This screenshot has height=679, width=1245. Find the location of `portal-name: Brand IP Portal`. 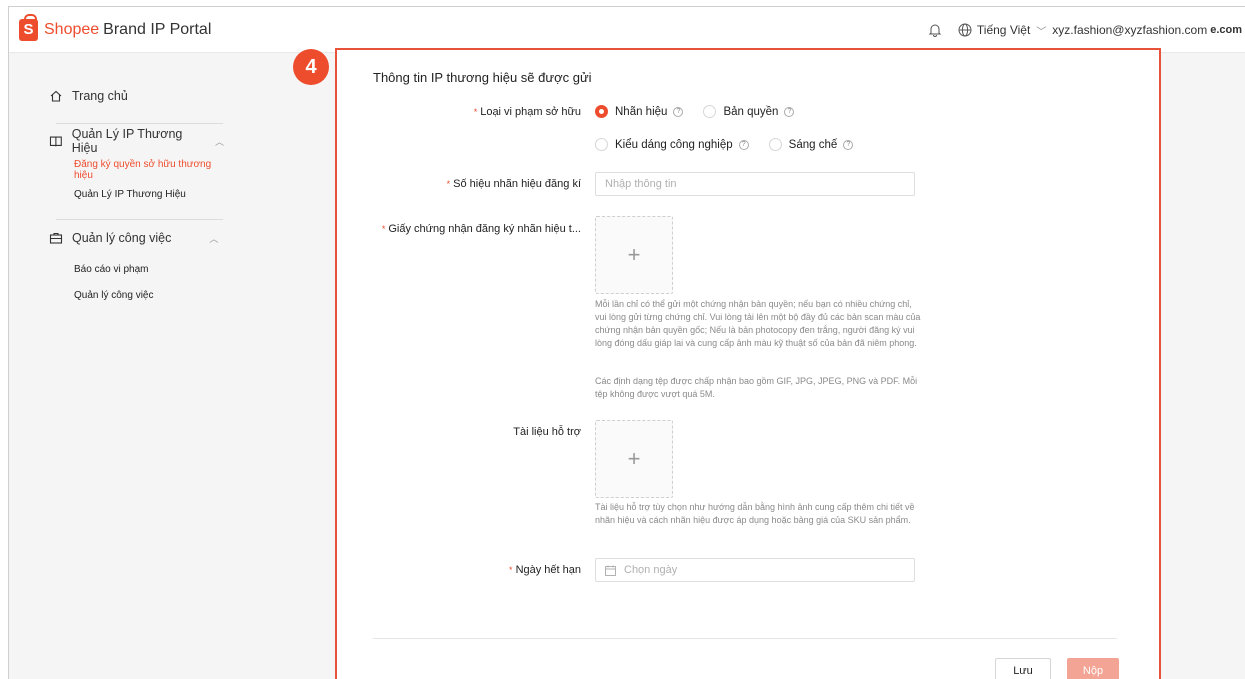

portal-name: Brand IP Portal is located at coordinates (157, 29).